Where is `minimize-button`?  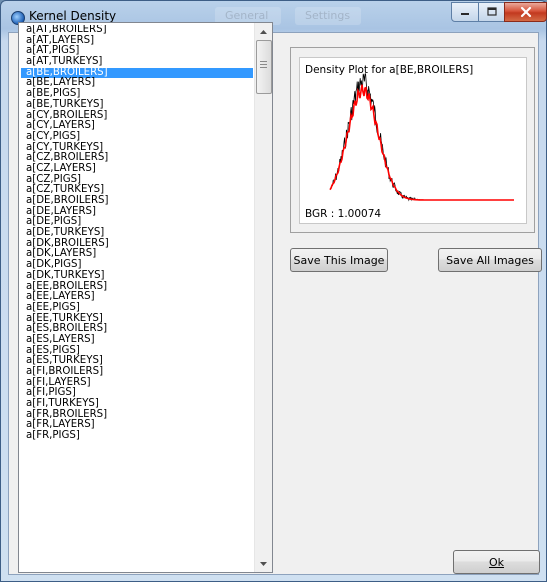
minimize-button is located at coordinates (465, 12).